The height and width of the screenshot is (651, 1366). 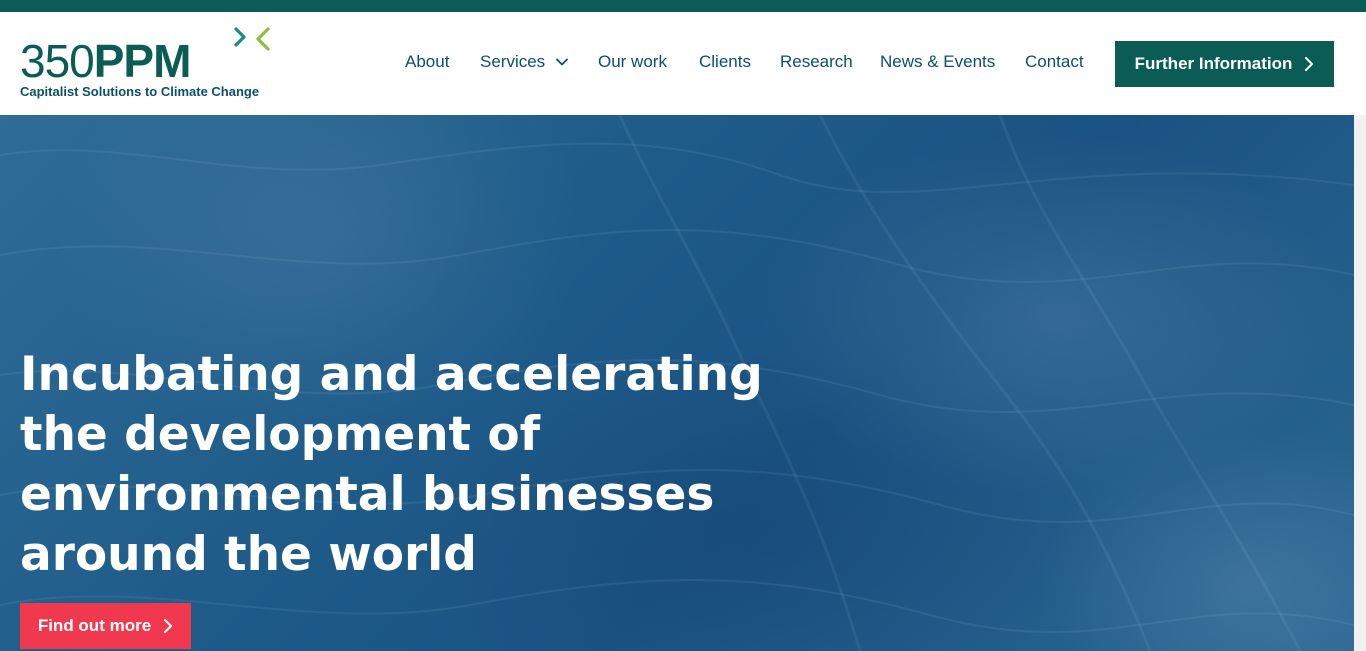 What do you see at coordinates (1213, 63) in the screenshot?
I see `further-information-label: Further Information` at bounding box center [1213, 63].